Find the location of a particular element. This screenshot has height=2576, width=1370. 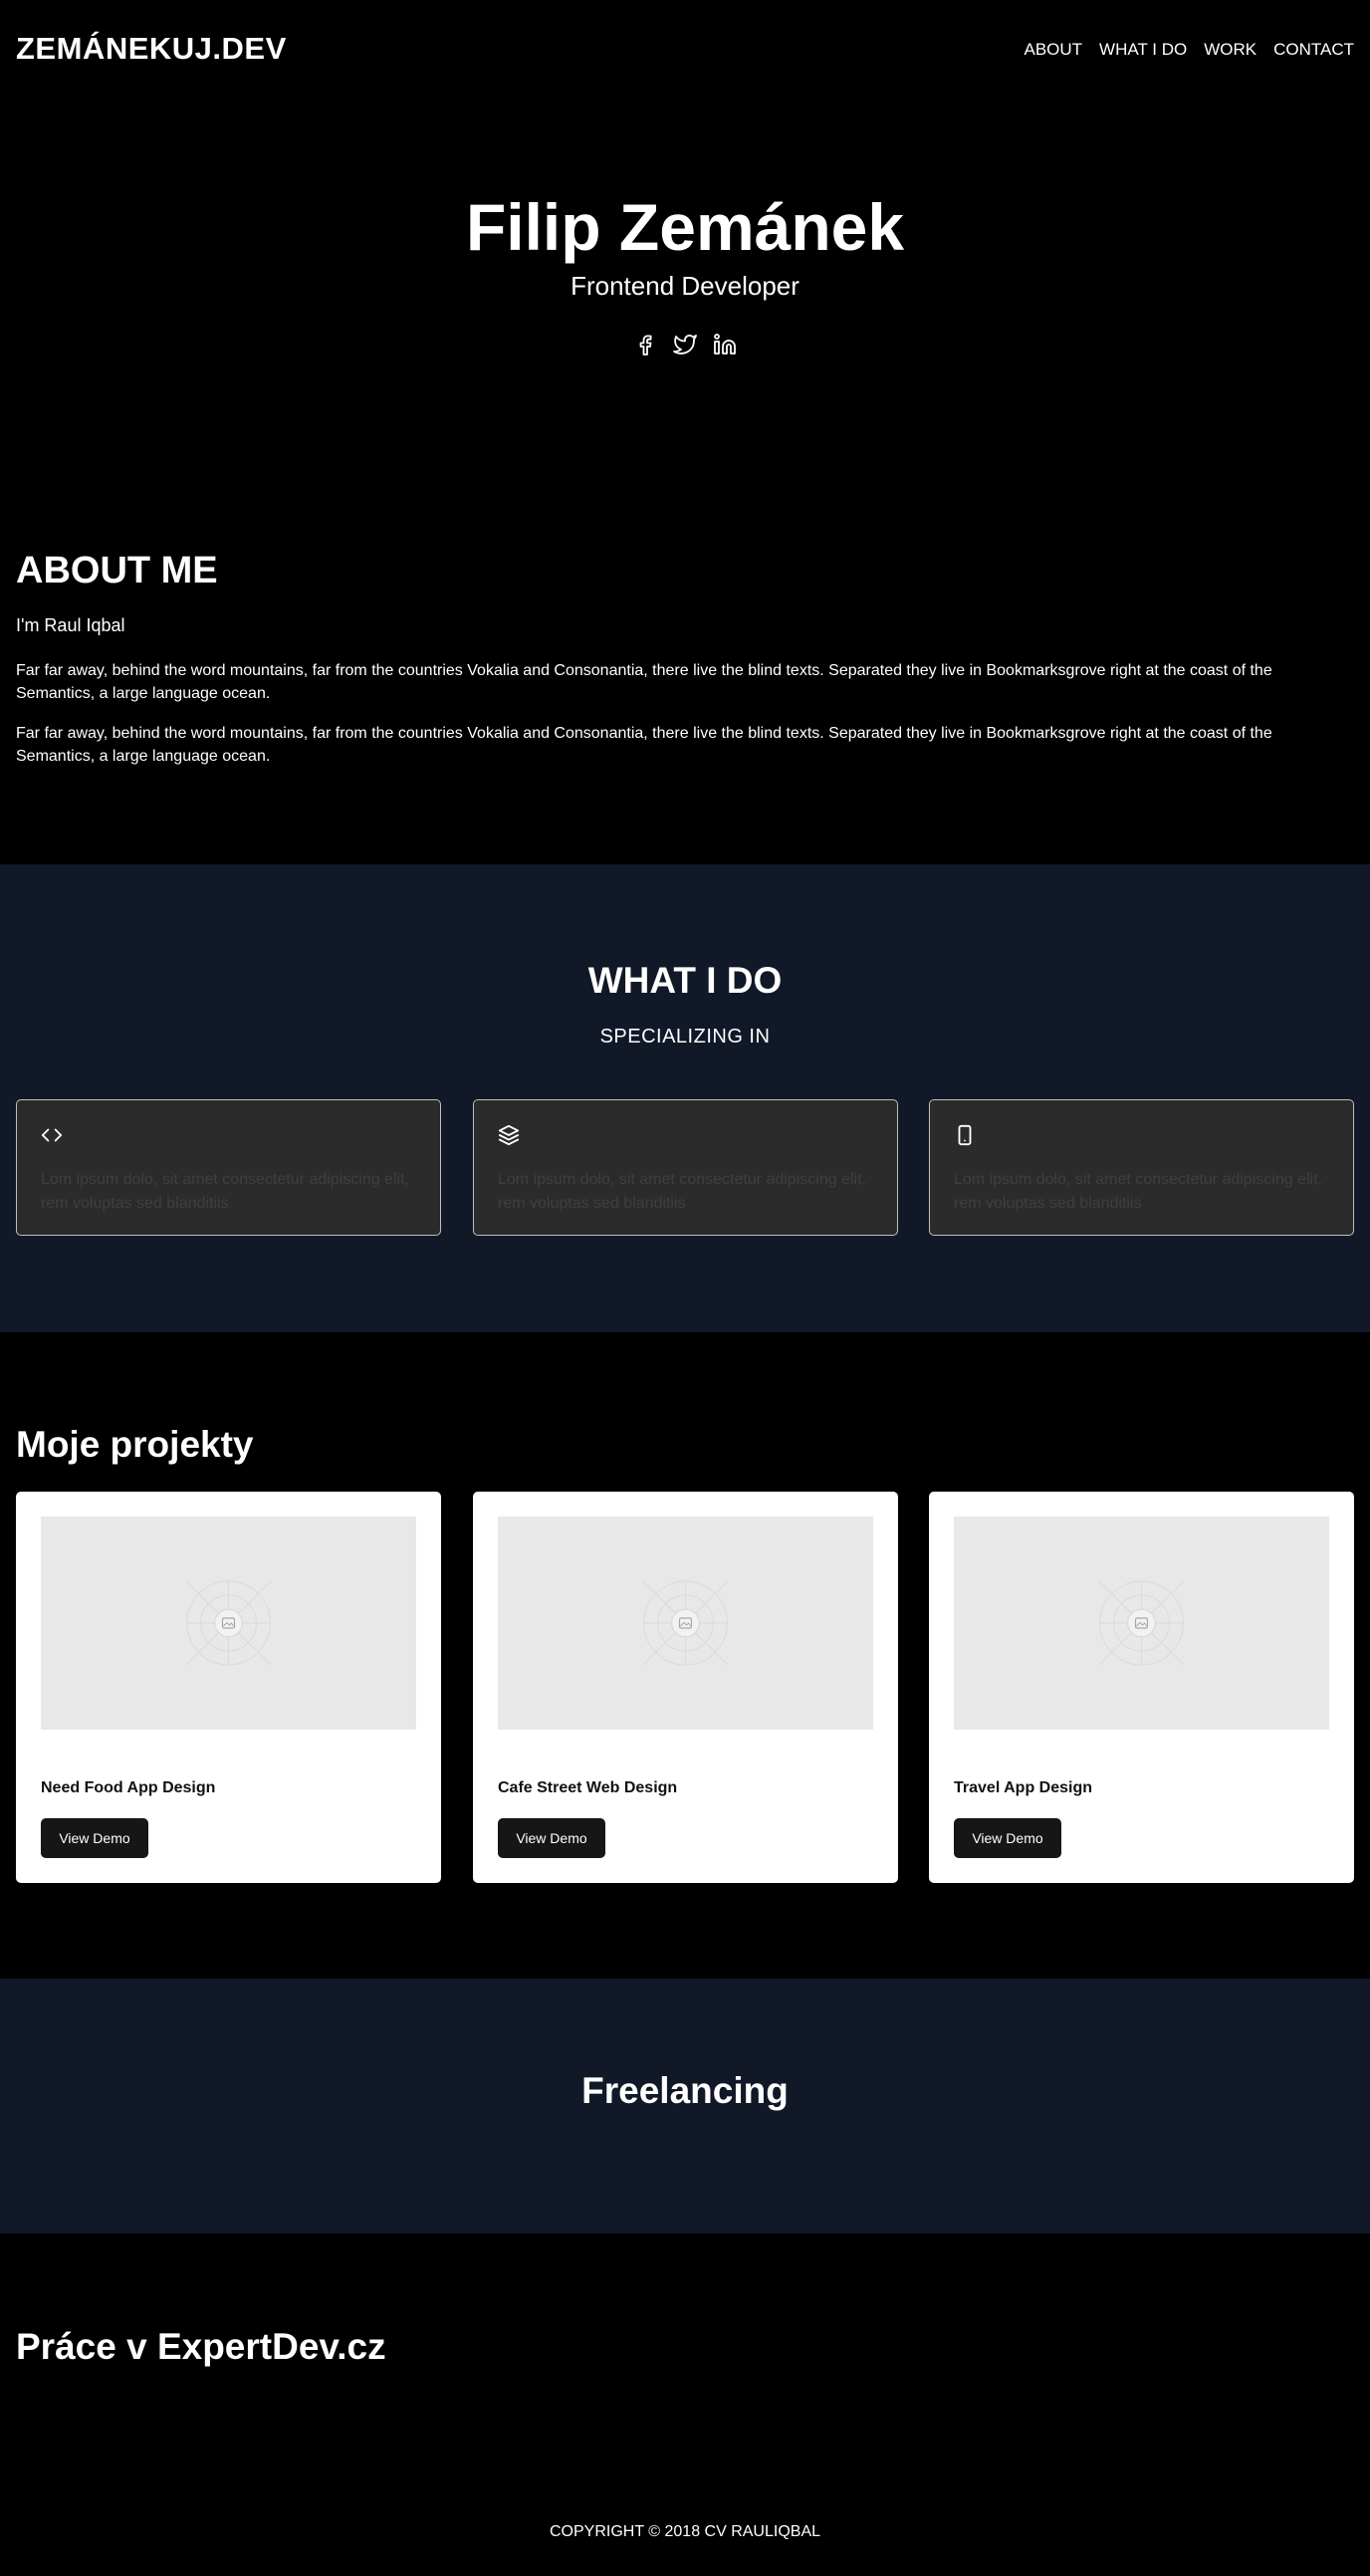

hero-role: Frontend Developer is located at coordinates (685, 286).